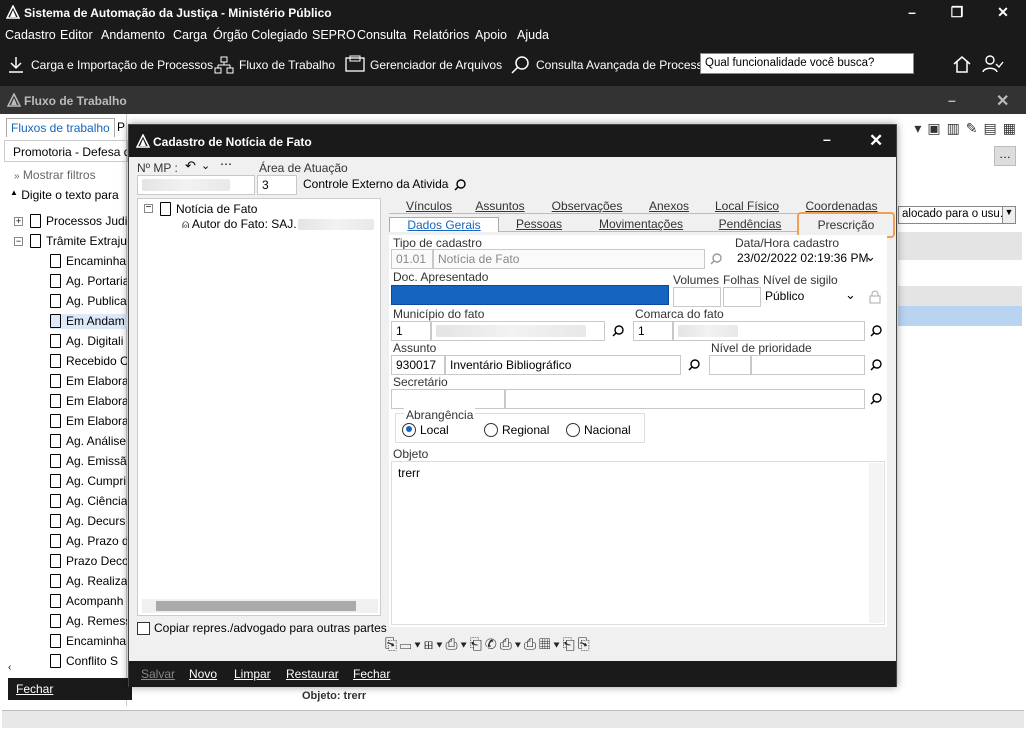 The height and width of the screenshot is (730, 1026). What do you see at coordinates (436, 65) in the screenshot?
I see `gerenciador-arquivos-button: Gerenciador de Arquivos` at bounding box center [436, 65].